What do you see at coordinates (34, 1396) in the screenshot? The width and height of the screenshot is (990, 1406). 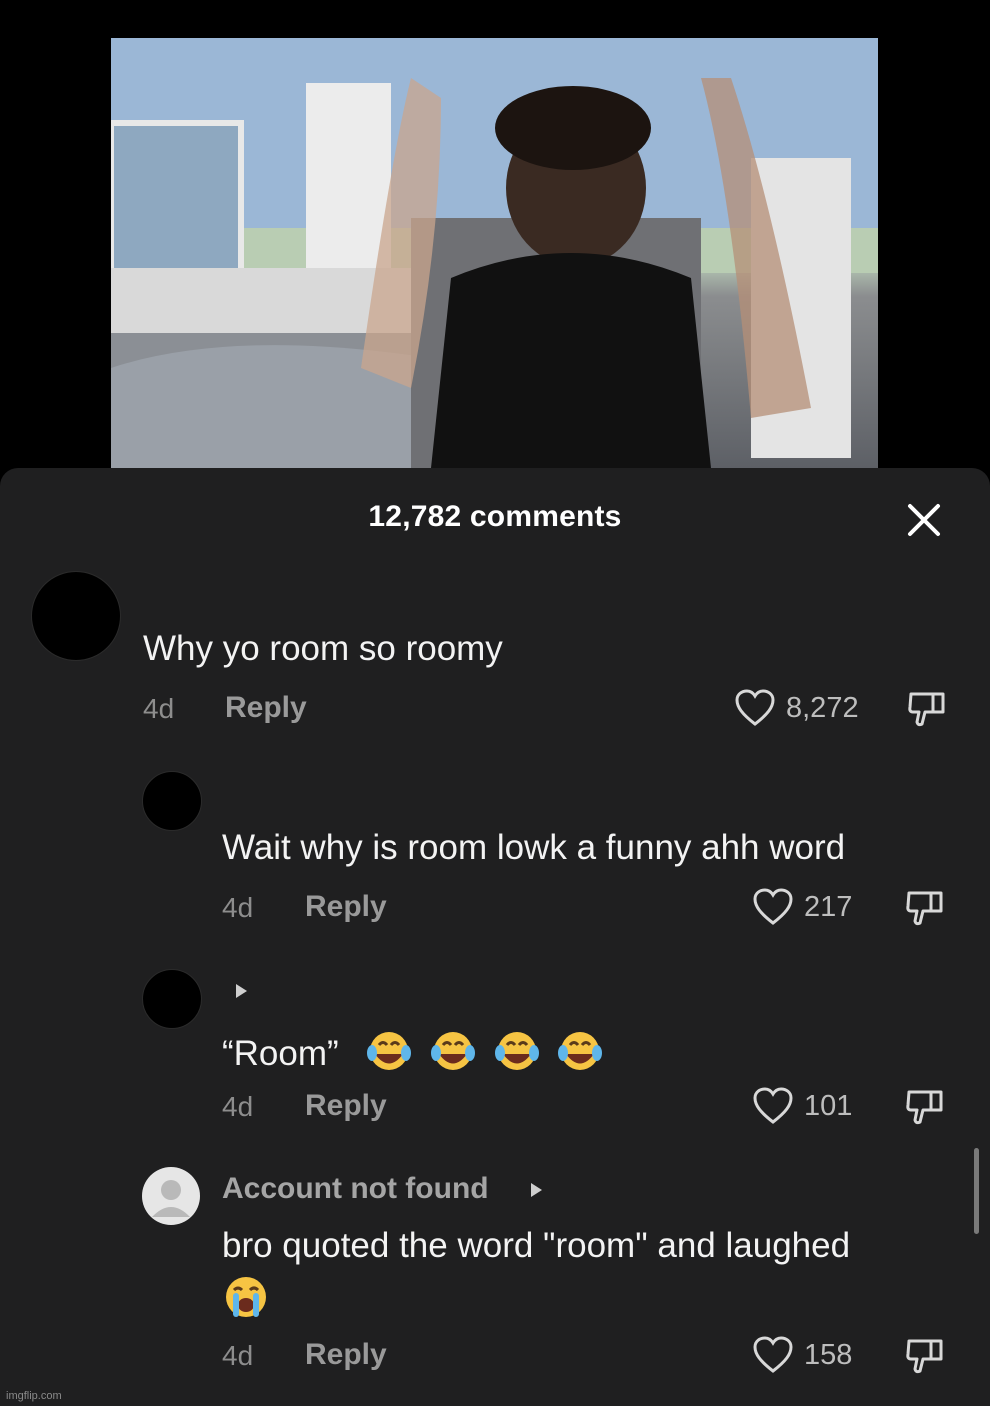 I see `watermark: imgflip.com` at bounding box center [34, 1396].